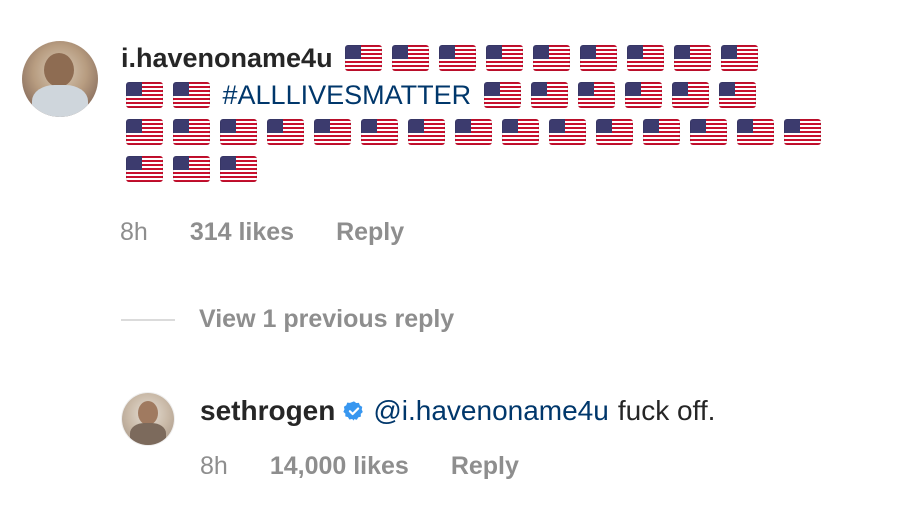 The width and height of the screenshot is (906, 506). Describe the element at coordinates (242, 232) in the screenshot. I see `comment-likes-count: 314 likes` at that location.